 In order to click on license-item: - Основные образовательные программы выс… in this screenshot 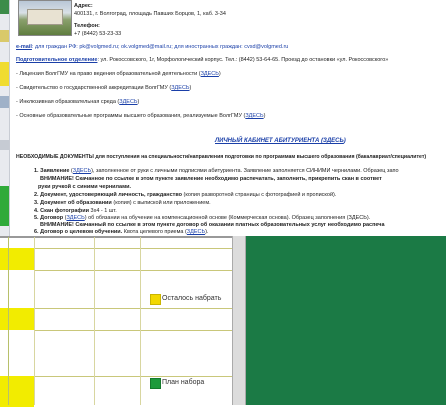, I will do `click(141, 116)`.